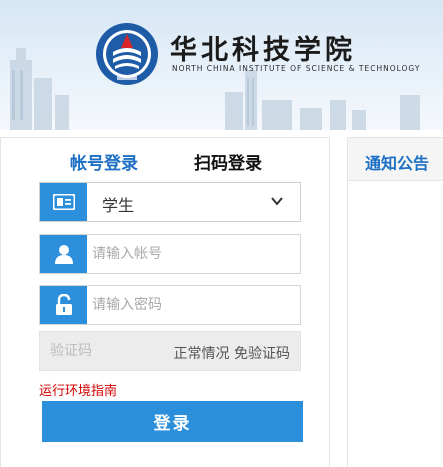 This screenshot has height=467, width=443. Describe the element at coordinates (192, 305) in the screenshot. I see `password-input` at that location.